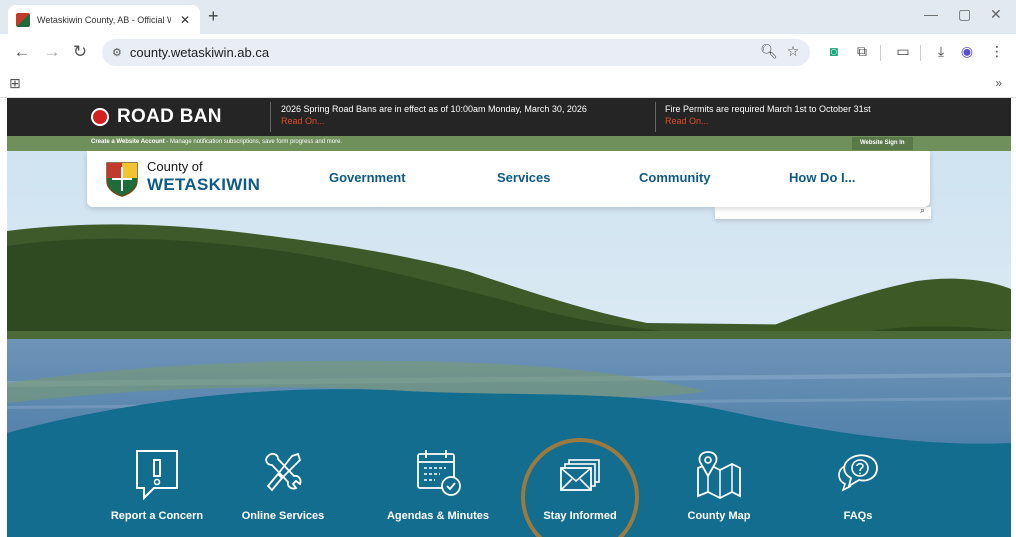  I want to click on forward-icon: →, so click(52, 52).